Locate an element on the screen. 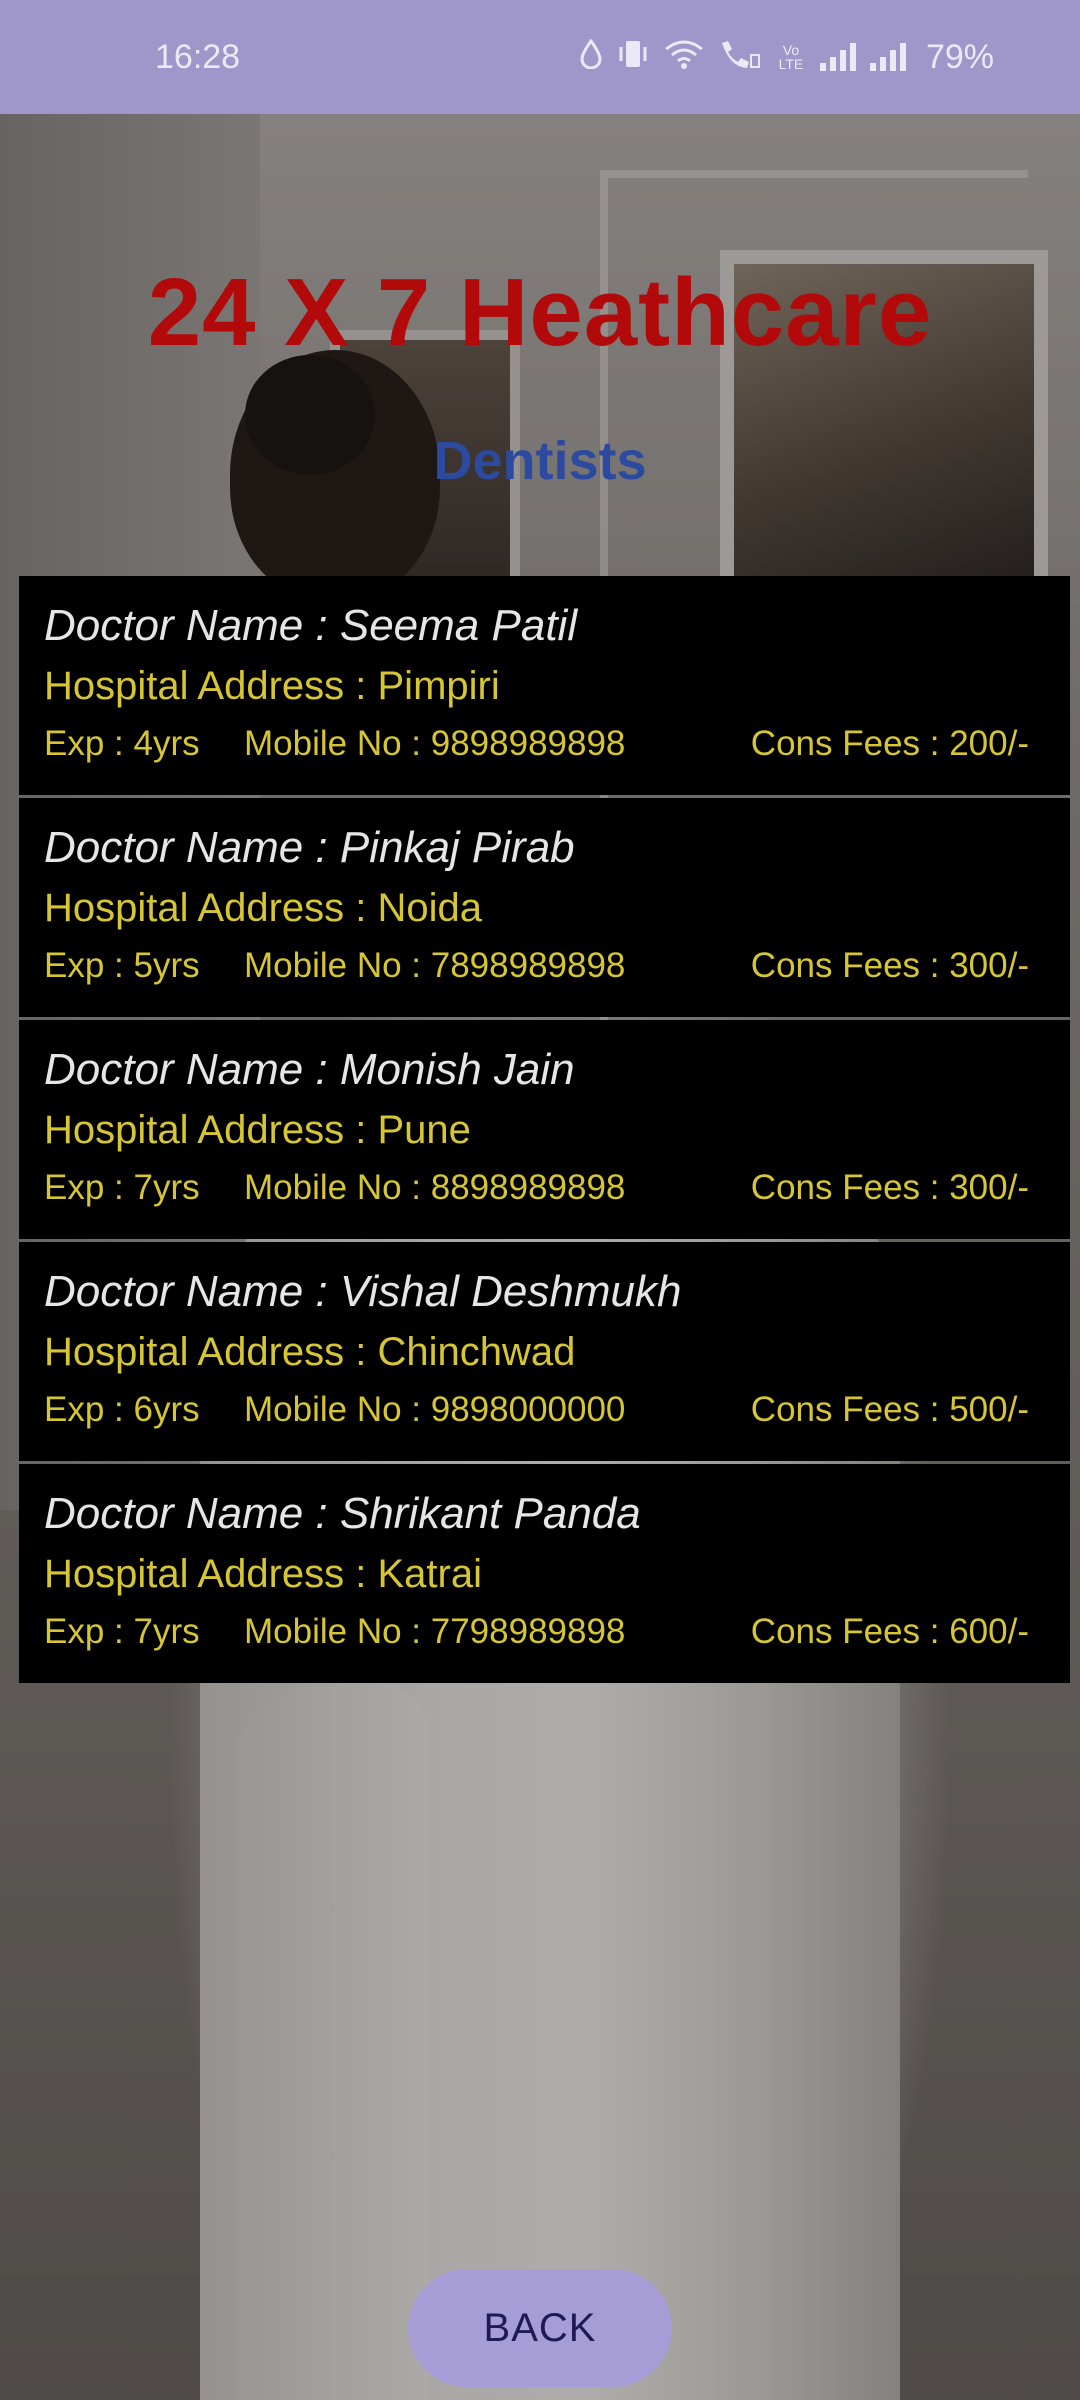 The width and height of the screenshot is (1080, 2400). status-time: 16:28 is located at coordinates (198, 56).